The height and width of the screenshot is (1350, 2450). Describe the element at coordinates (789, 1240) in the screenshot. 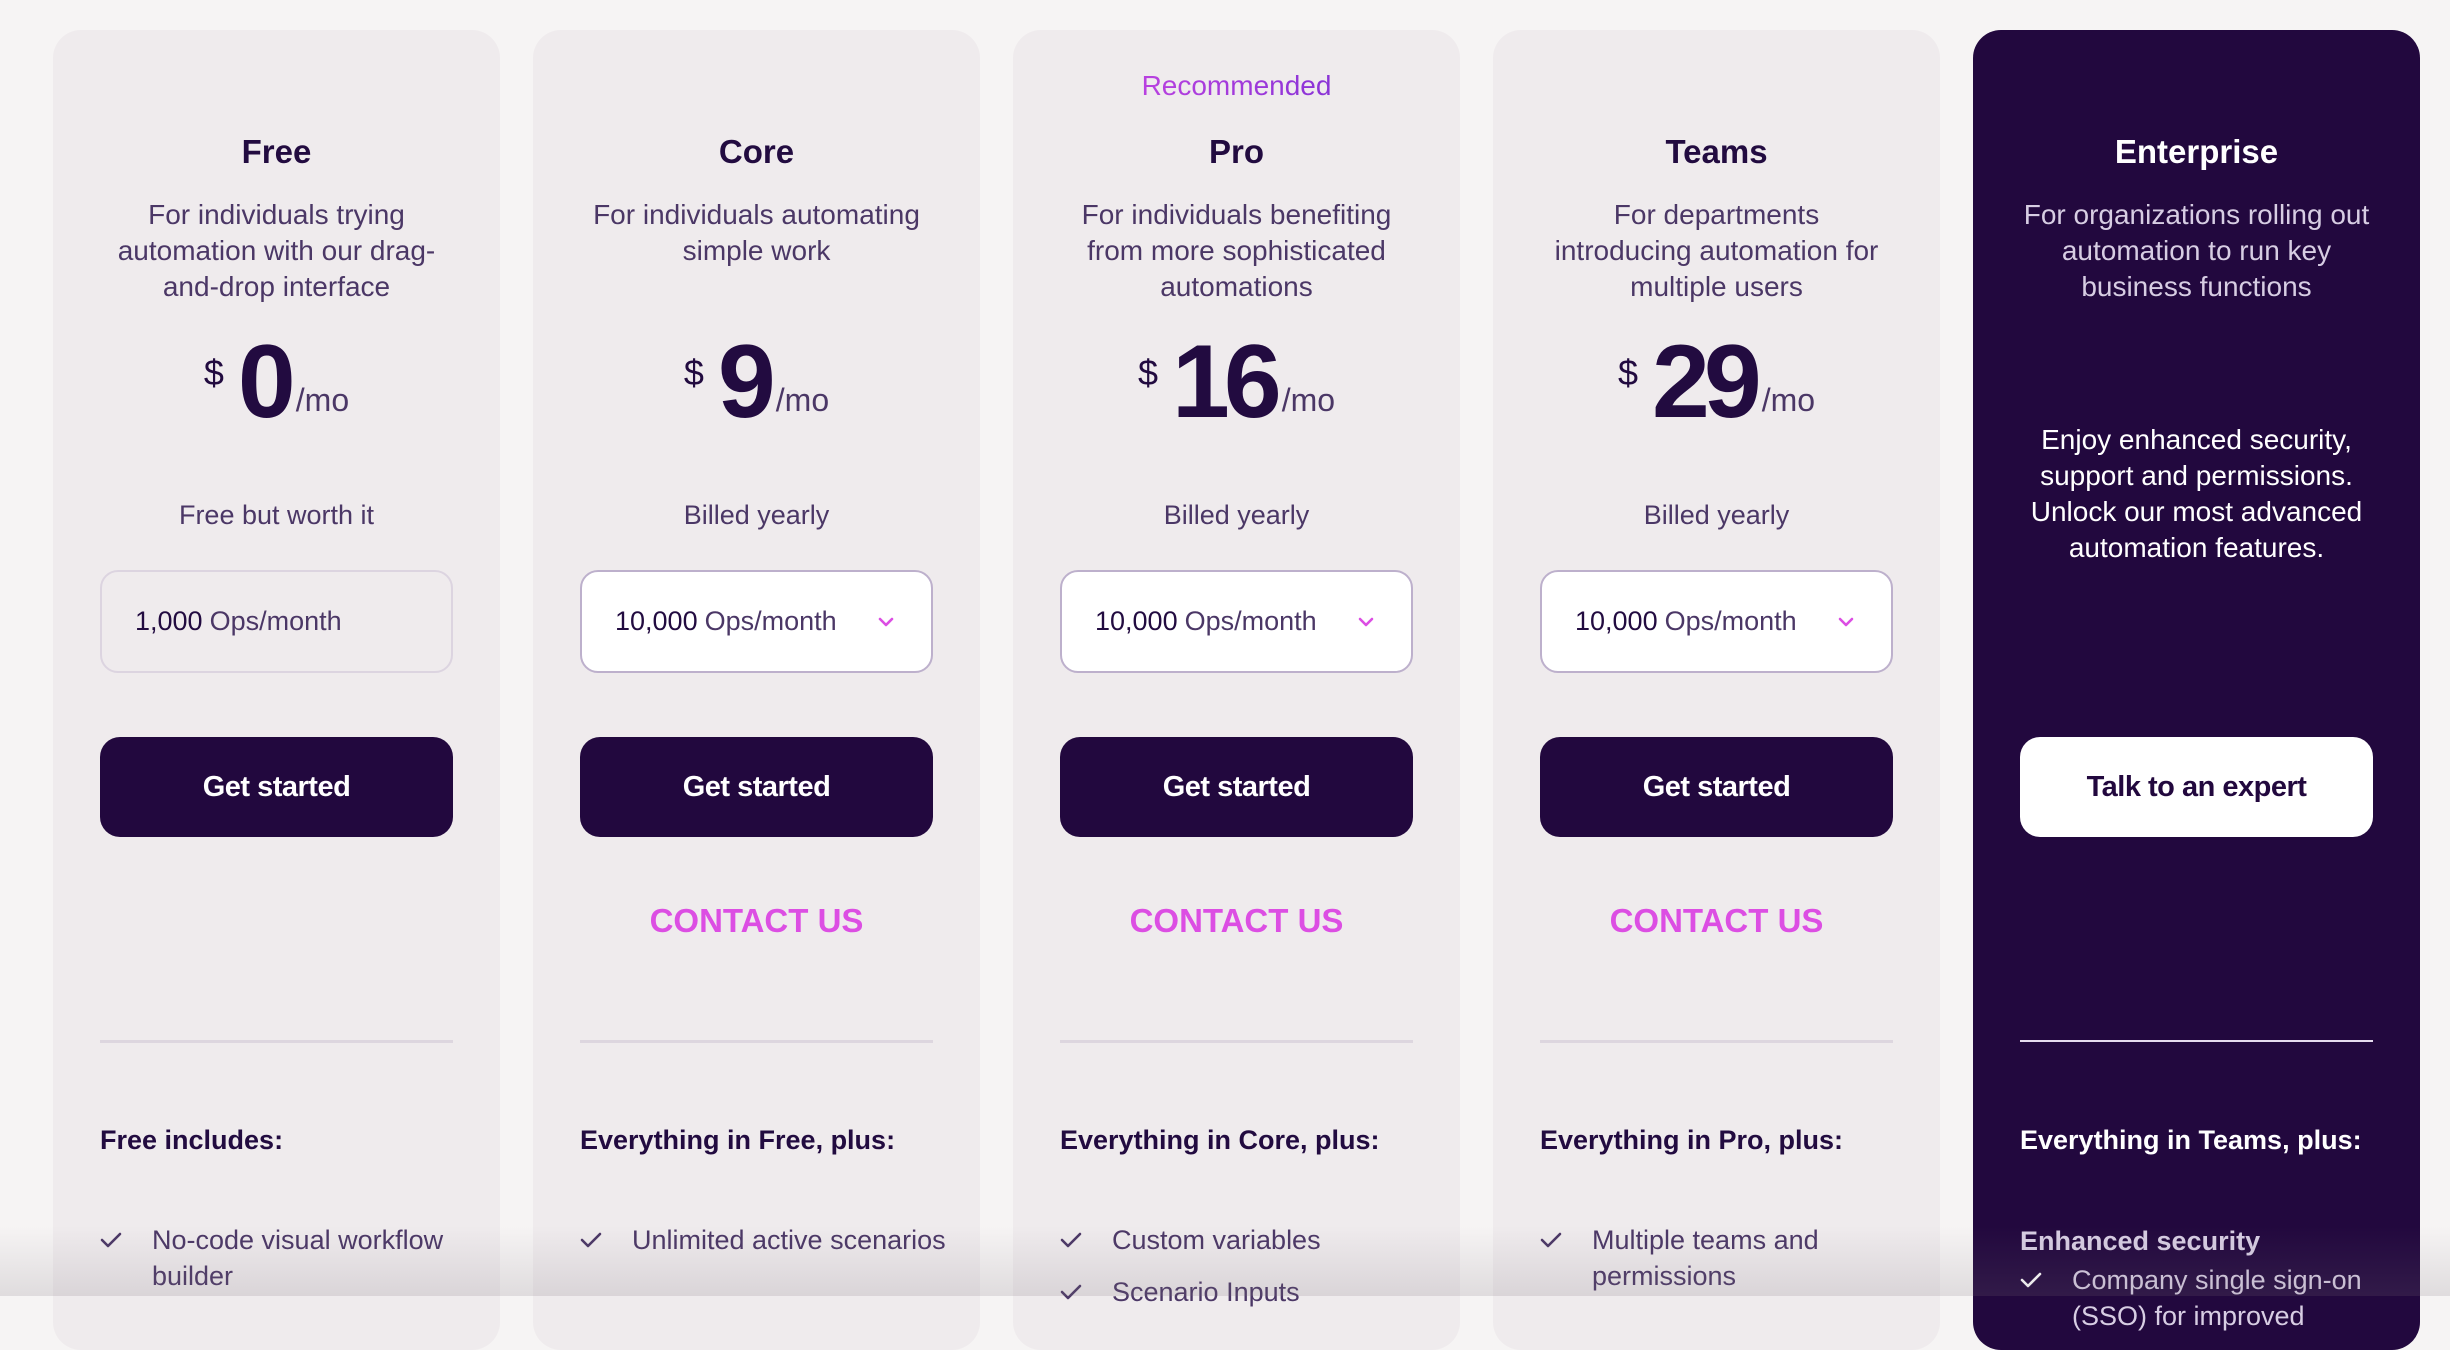

I see `feature-text: Unlimited active scenarios` at that location.